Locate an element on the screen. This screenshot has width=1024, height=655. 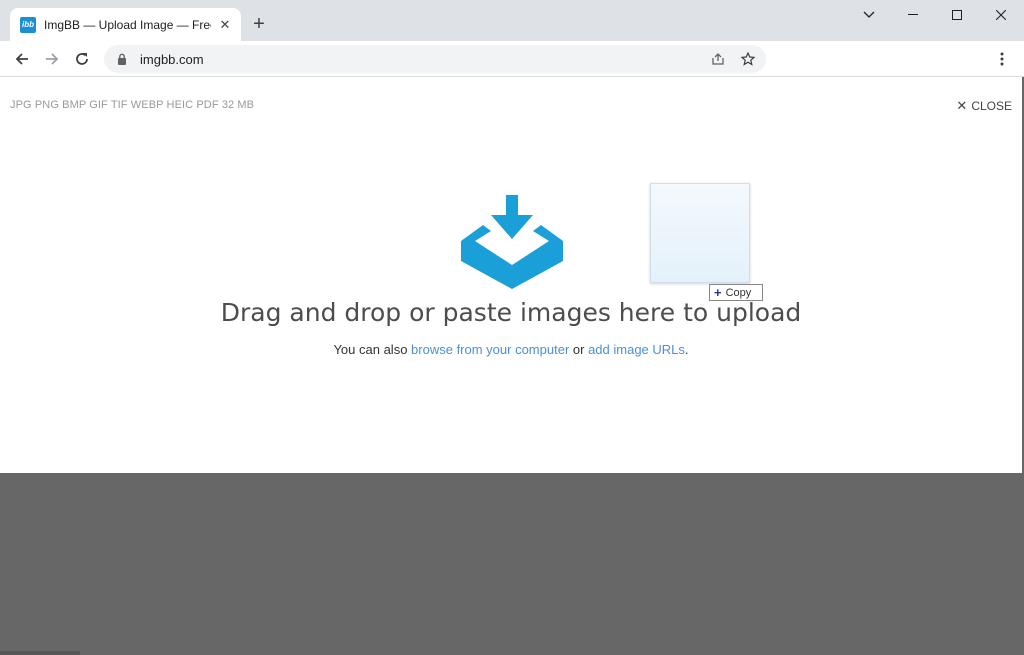
back-button is located at coordinates (22, 59).